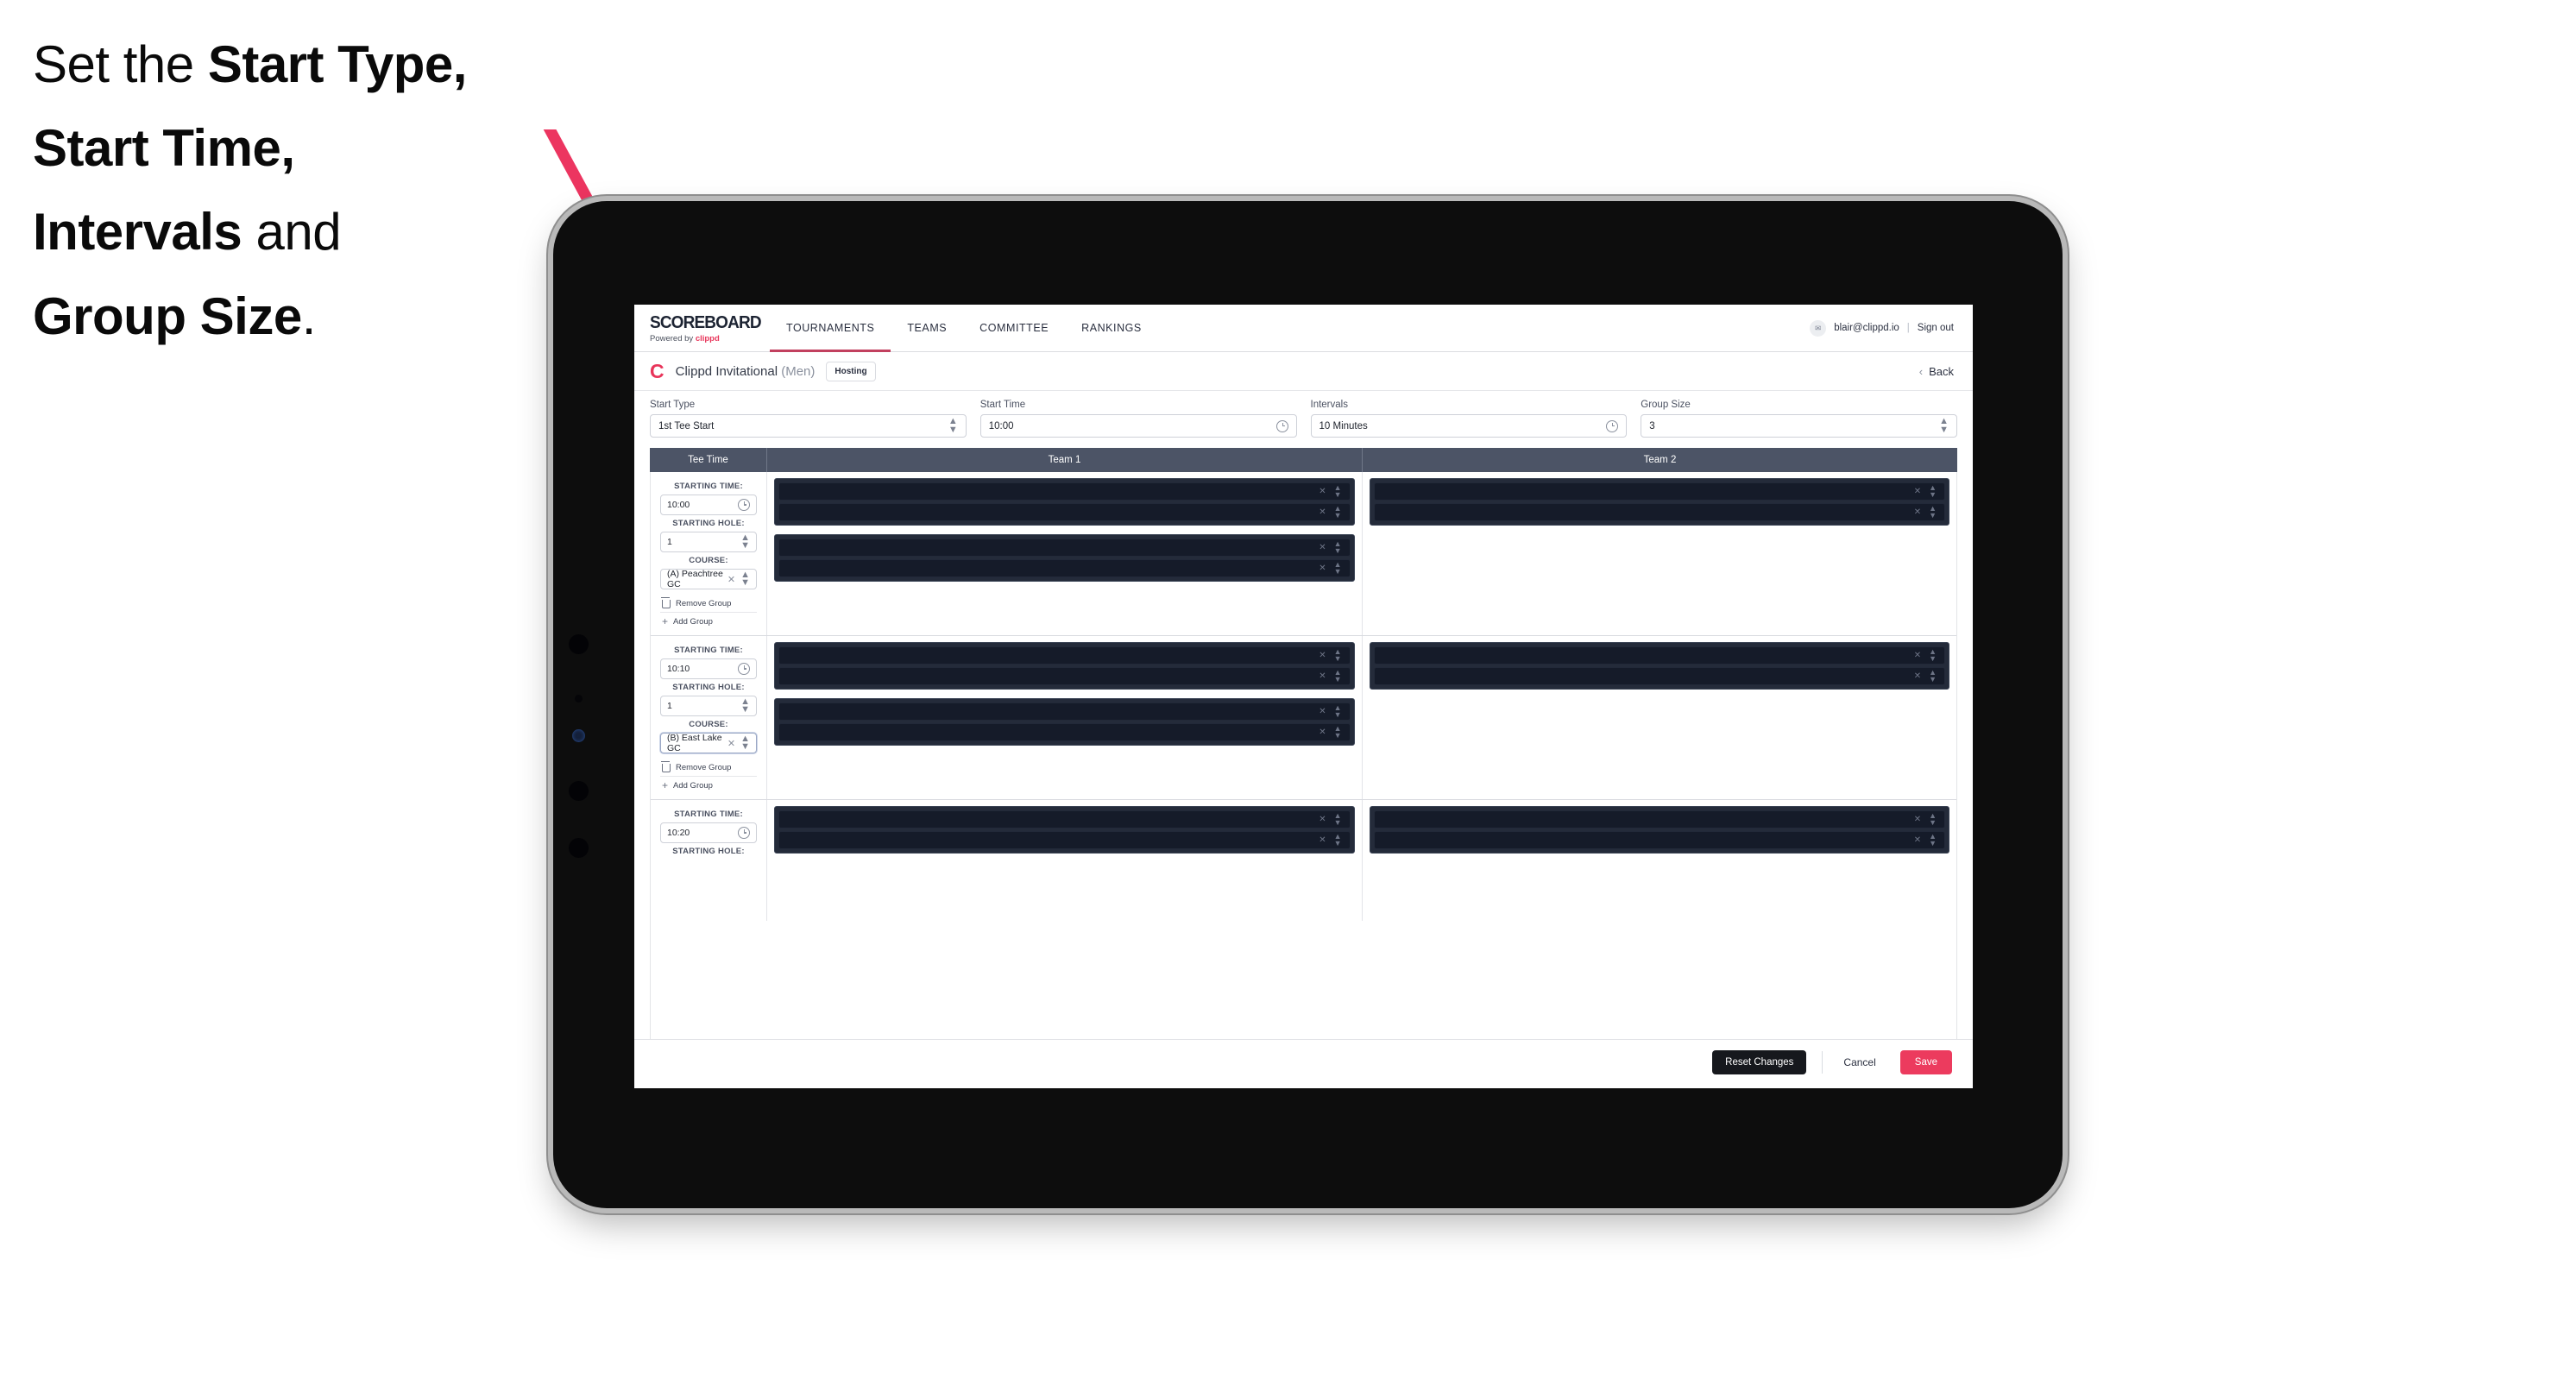 The image size is (2576, 1386). What do you see at coordinates (706, 322) in the screenshot?
I see `logo-wordmark: SCOREBOARD` at bounding box center [706, 322].